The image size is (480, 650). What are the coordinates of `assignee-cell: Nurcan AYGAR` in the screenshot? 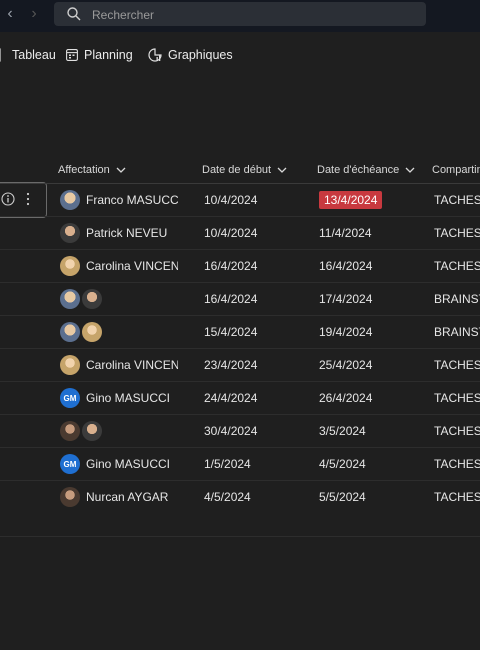 It's located at (119, 497).